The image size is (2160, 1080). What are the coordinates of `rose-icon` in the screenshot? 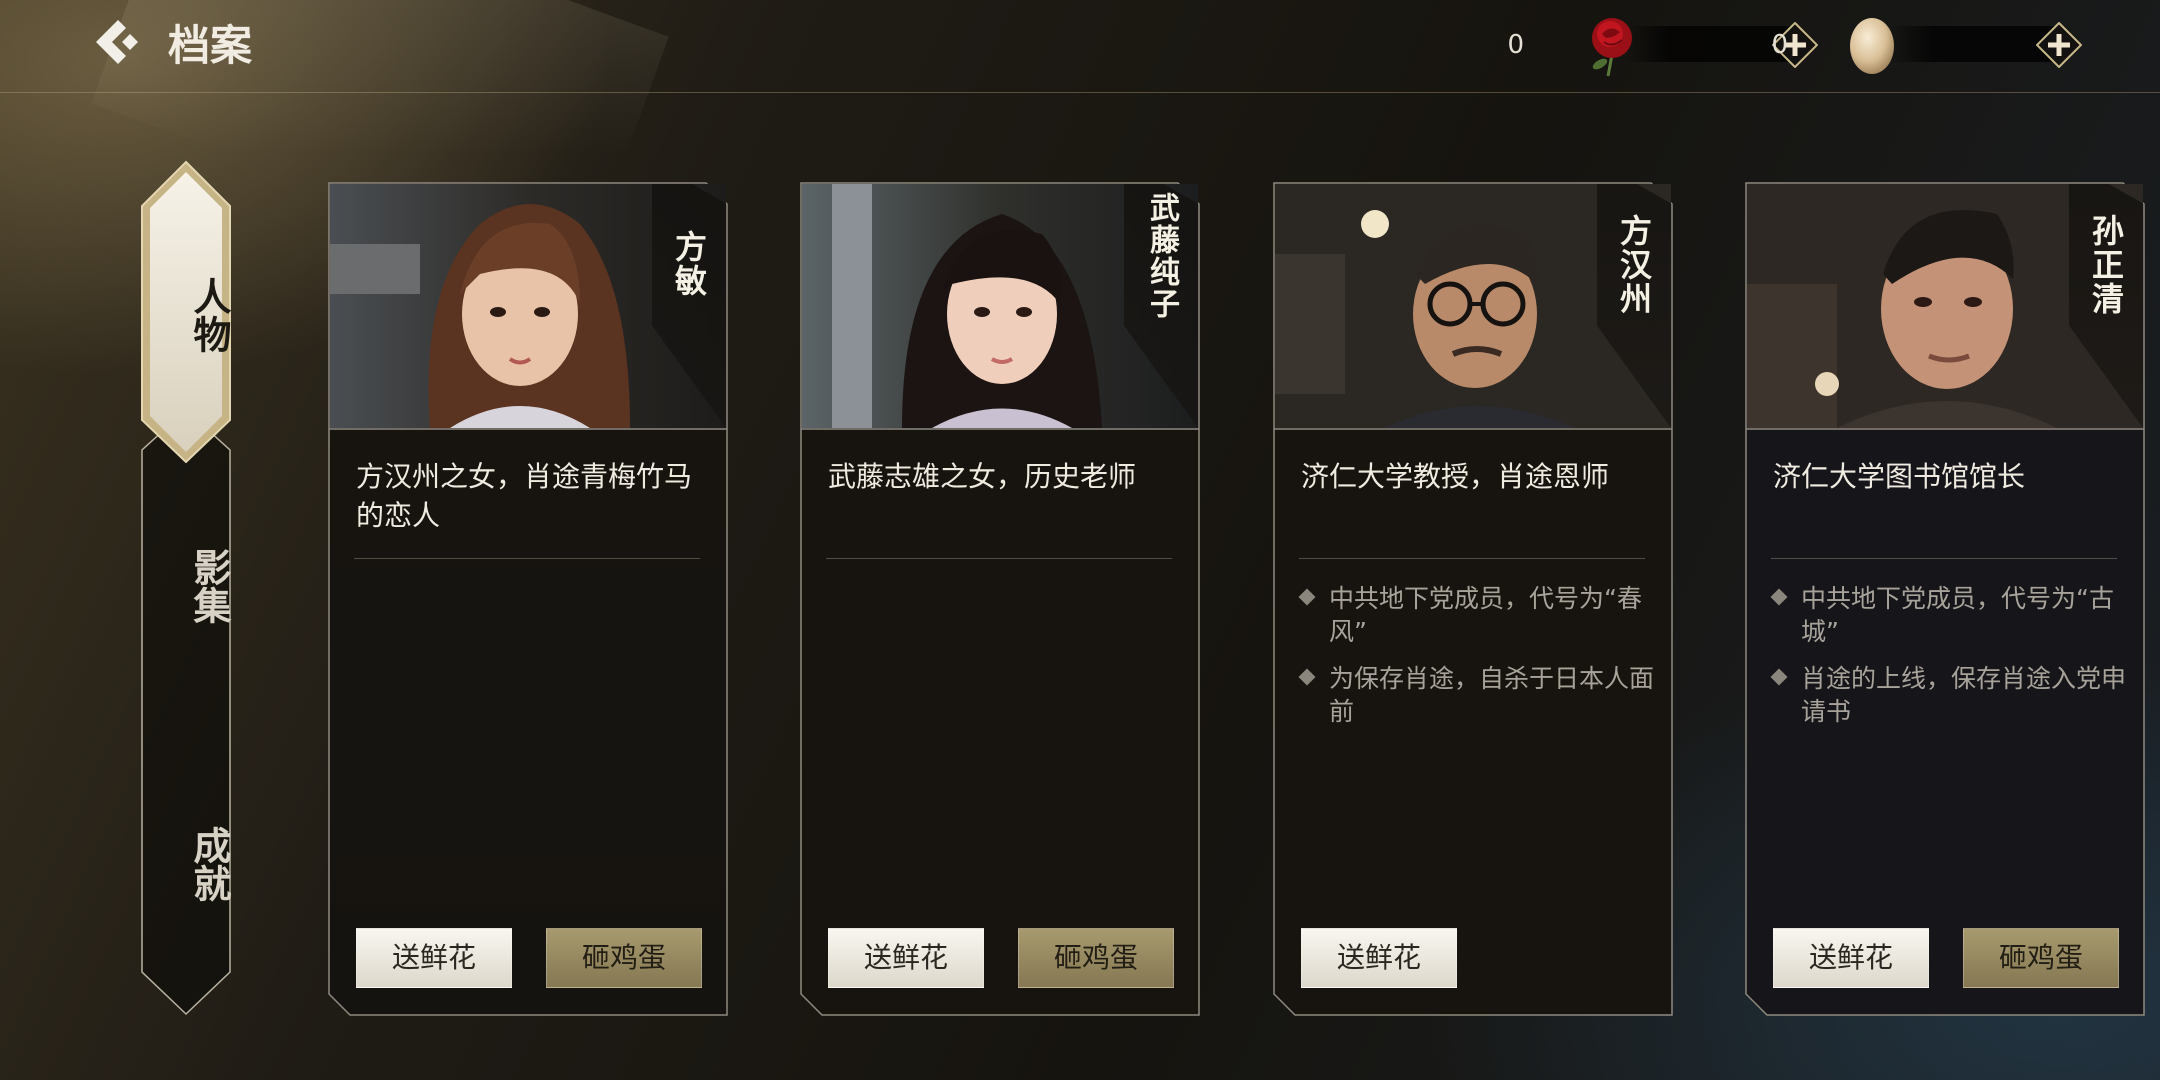 It's located at (1612, 47).